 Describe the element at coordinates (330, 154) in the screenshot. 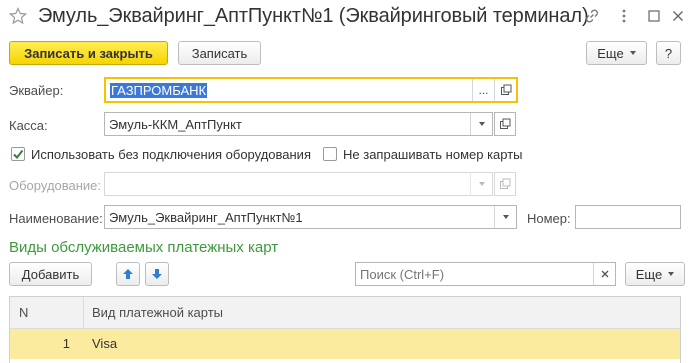

I see `no-card-number-checkbox` at that location.